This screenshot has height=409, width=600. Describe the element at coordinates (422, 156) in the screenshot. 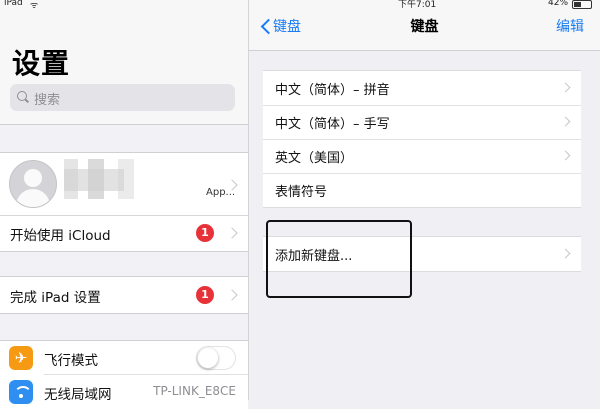

I see `keyboard-row: 英文（美国）` at that location.